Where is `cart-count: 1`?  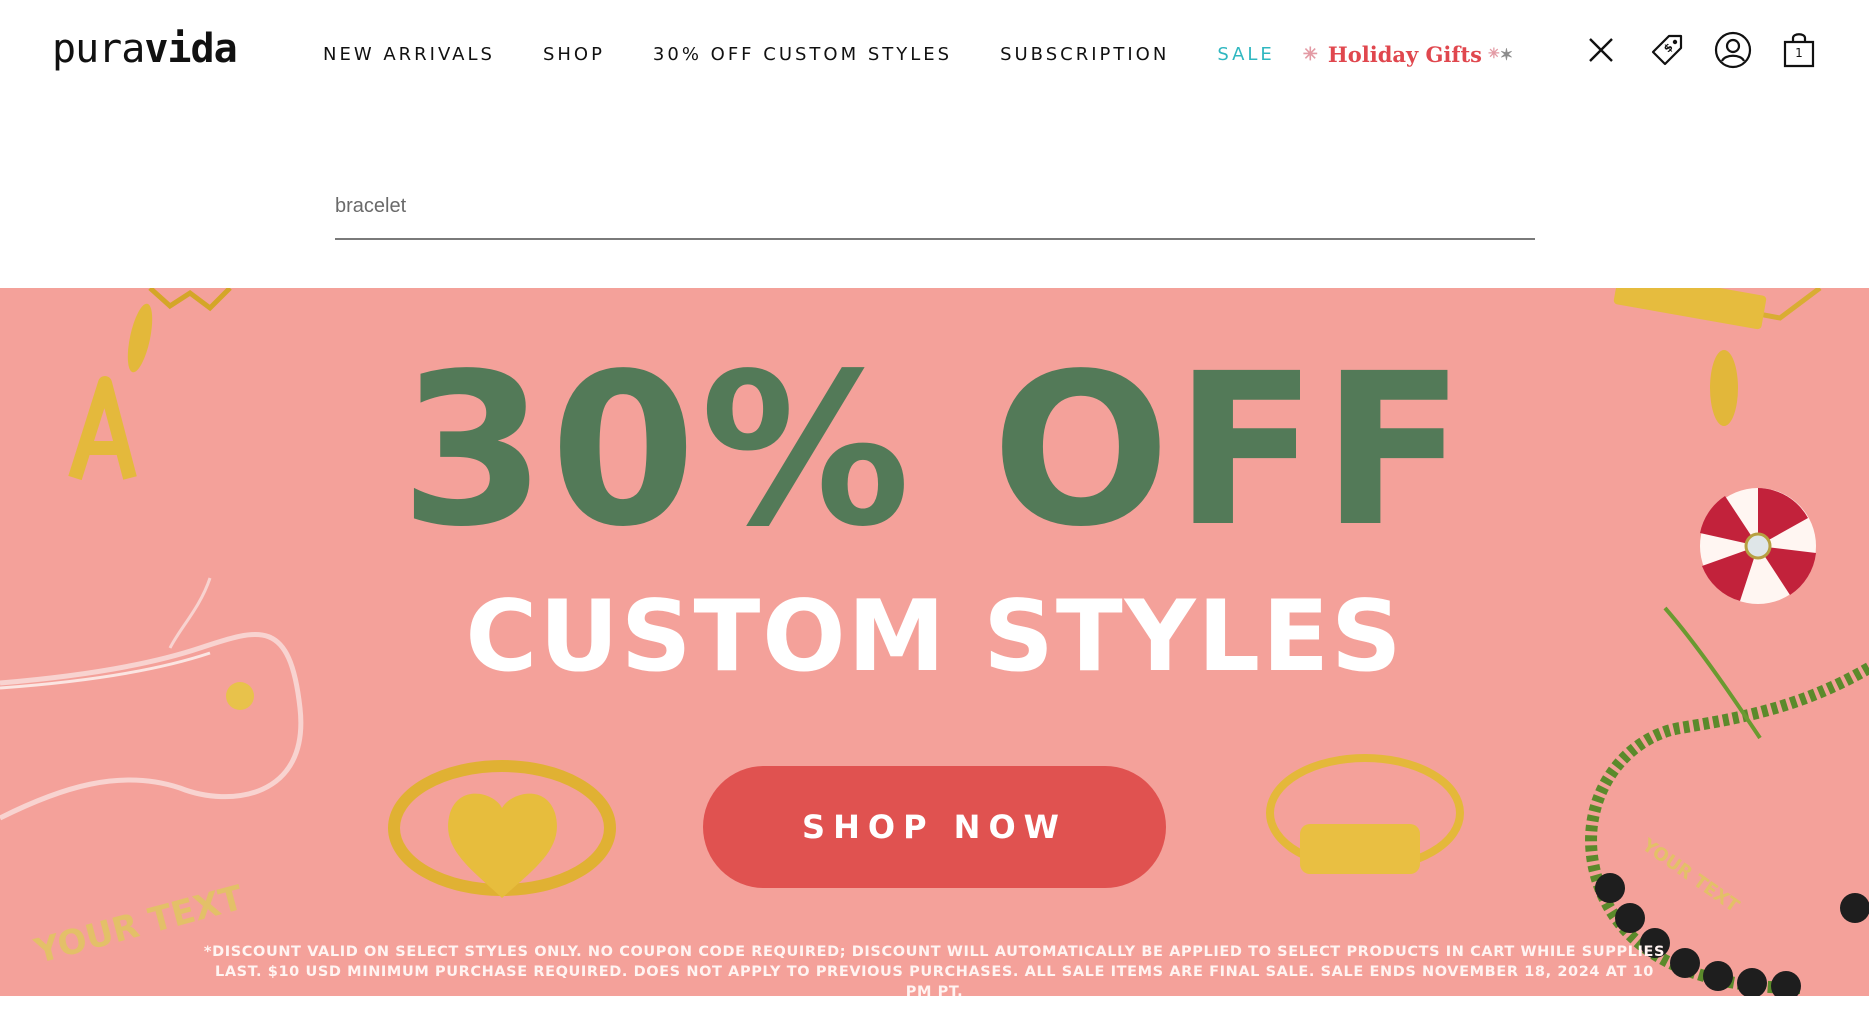 cart-count: 1 is located at coordinates (1799, 53).